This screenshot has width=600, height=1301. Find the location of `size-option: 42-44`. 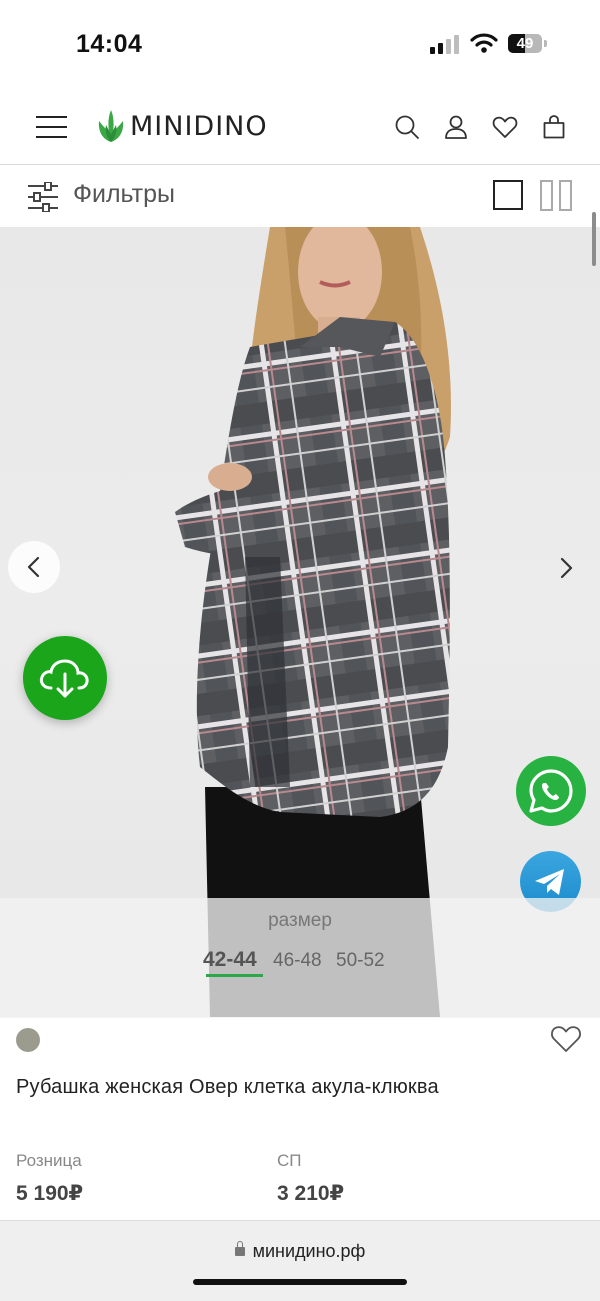

size-option: 42-44 is located at coordinates (230, 960).